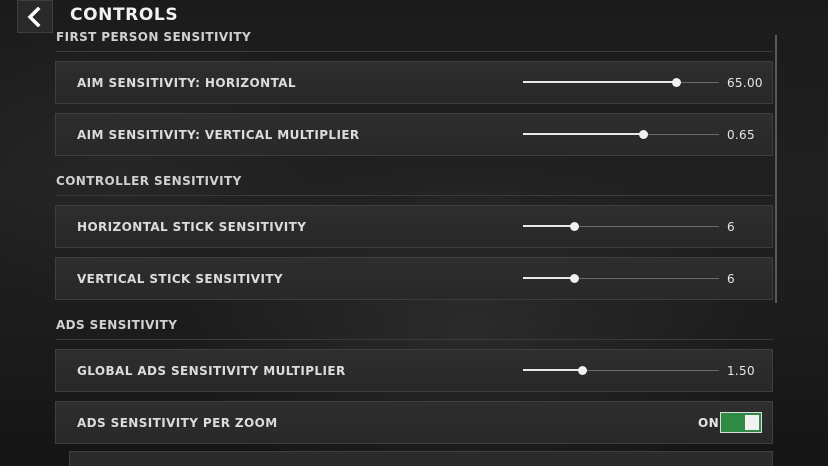  Describe the element at coordinates (414, 370) in the screenshot. I see `setting-row-global-ads-multiplier: GLOBAL ADS SENSITIVITY MULTIPLIER 1.50` at that location.